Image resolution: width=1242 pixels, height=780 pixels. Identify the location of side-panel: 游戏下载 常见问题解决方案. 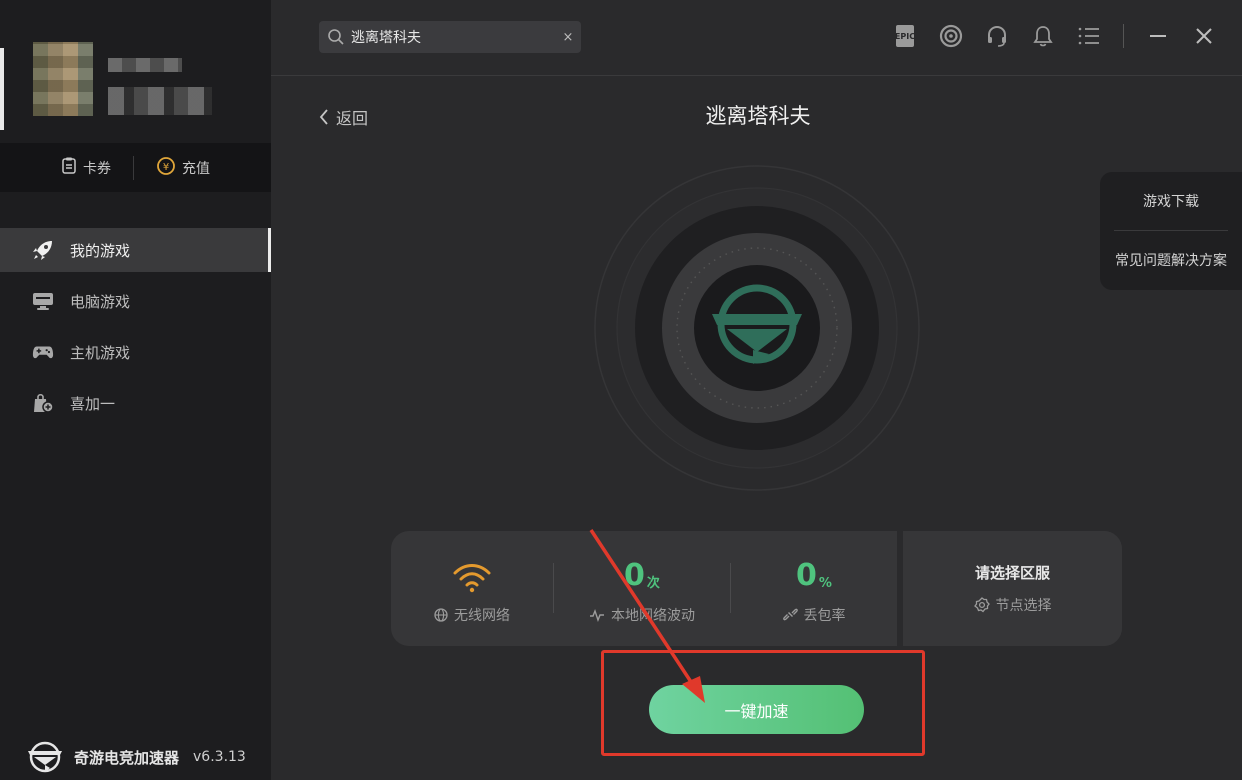
(1171, 231).